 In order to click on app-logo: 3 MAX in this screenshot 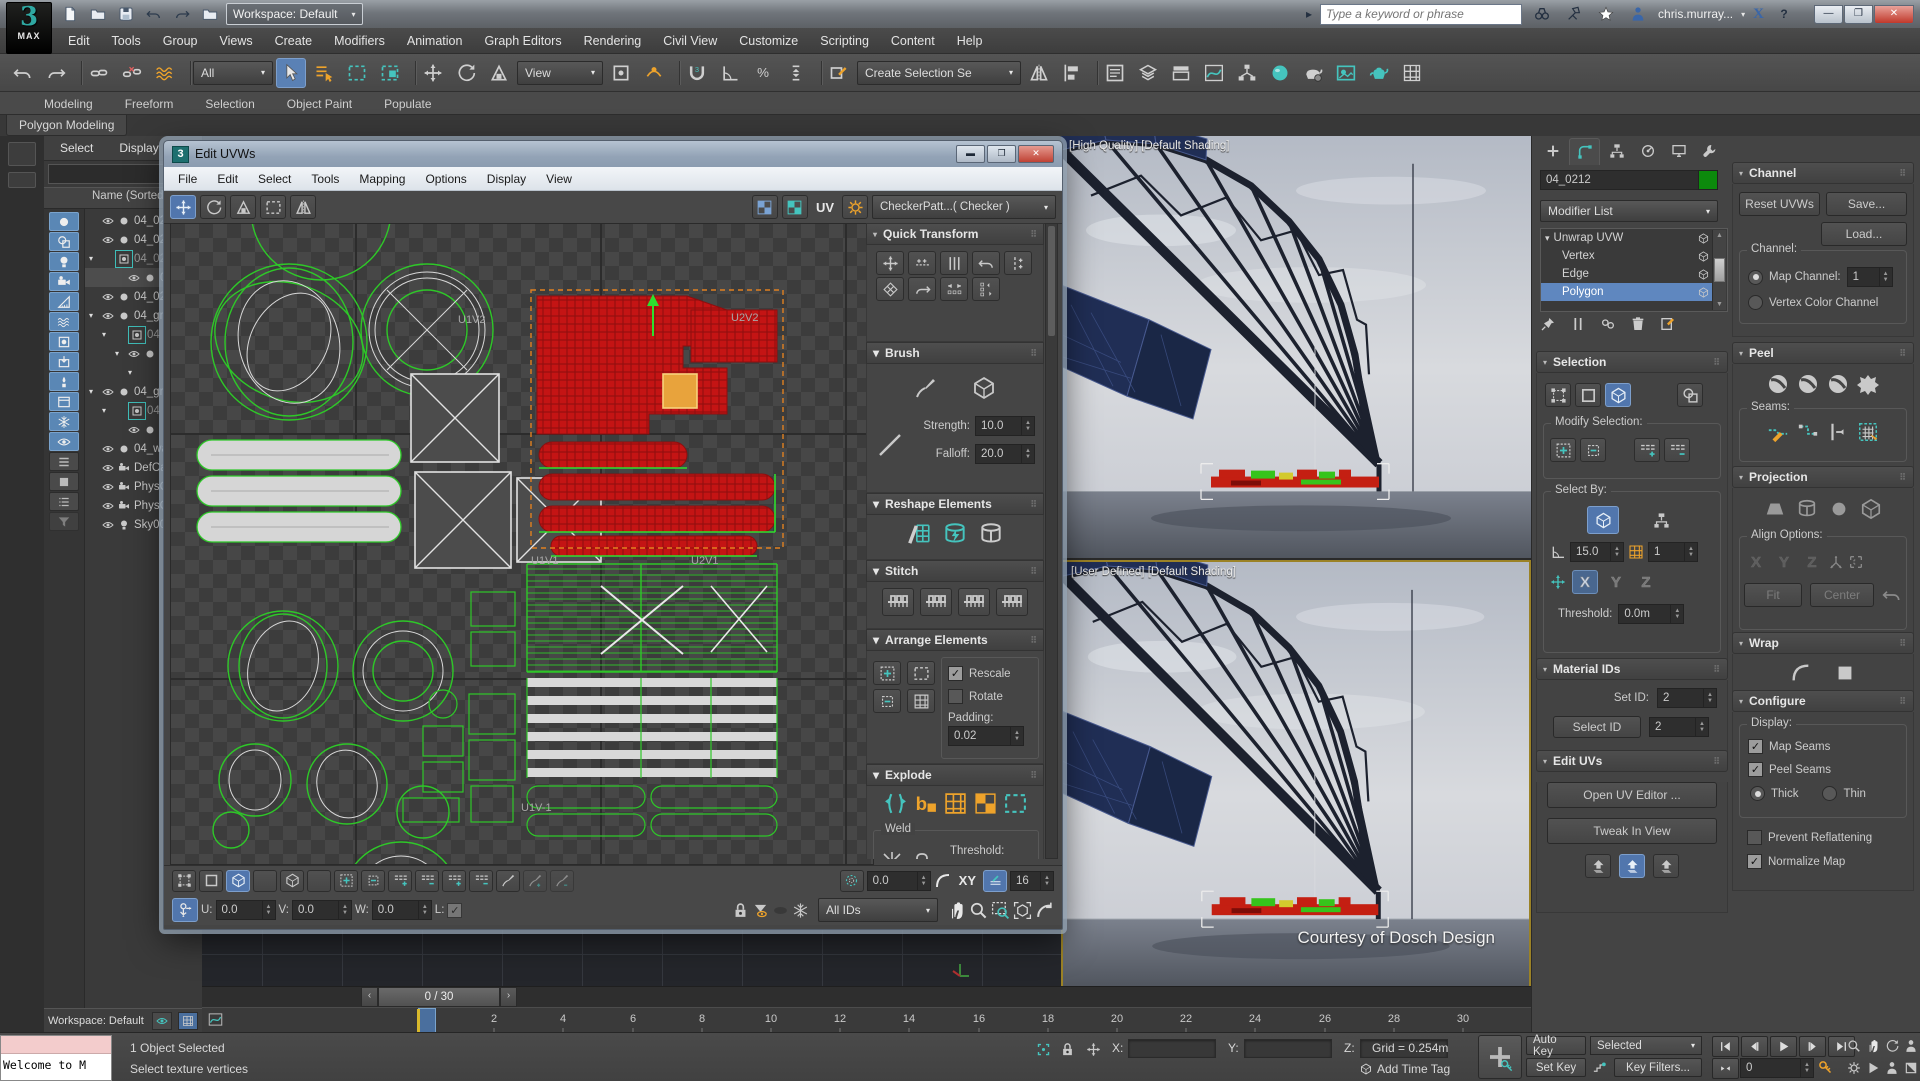, I will do `click(29, 28)`.